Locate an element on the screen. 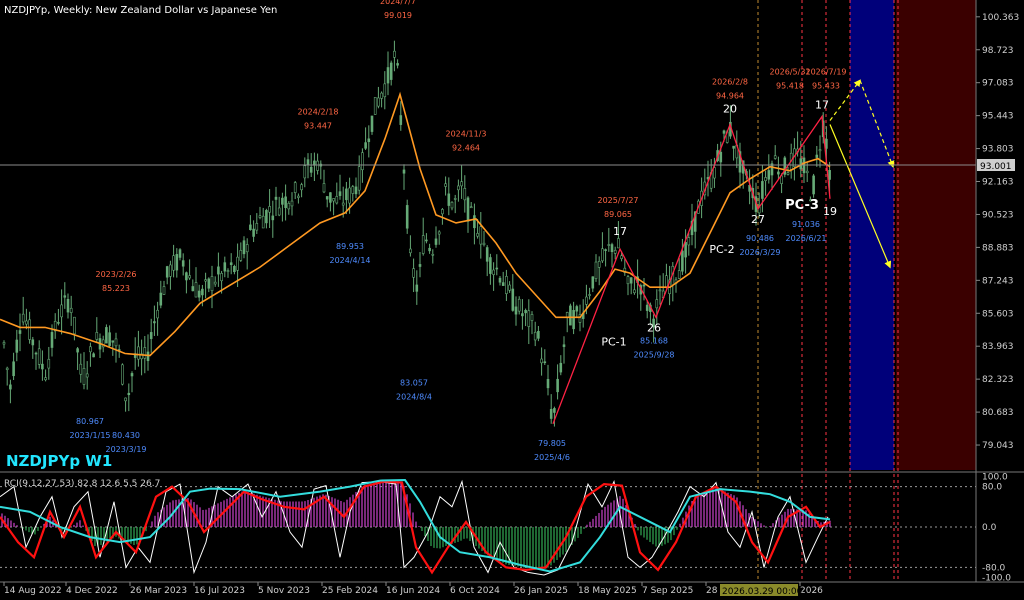 The image size is (1024, 600). price-axis is located at coordinates (1000, 235).